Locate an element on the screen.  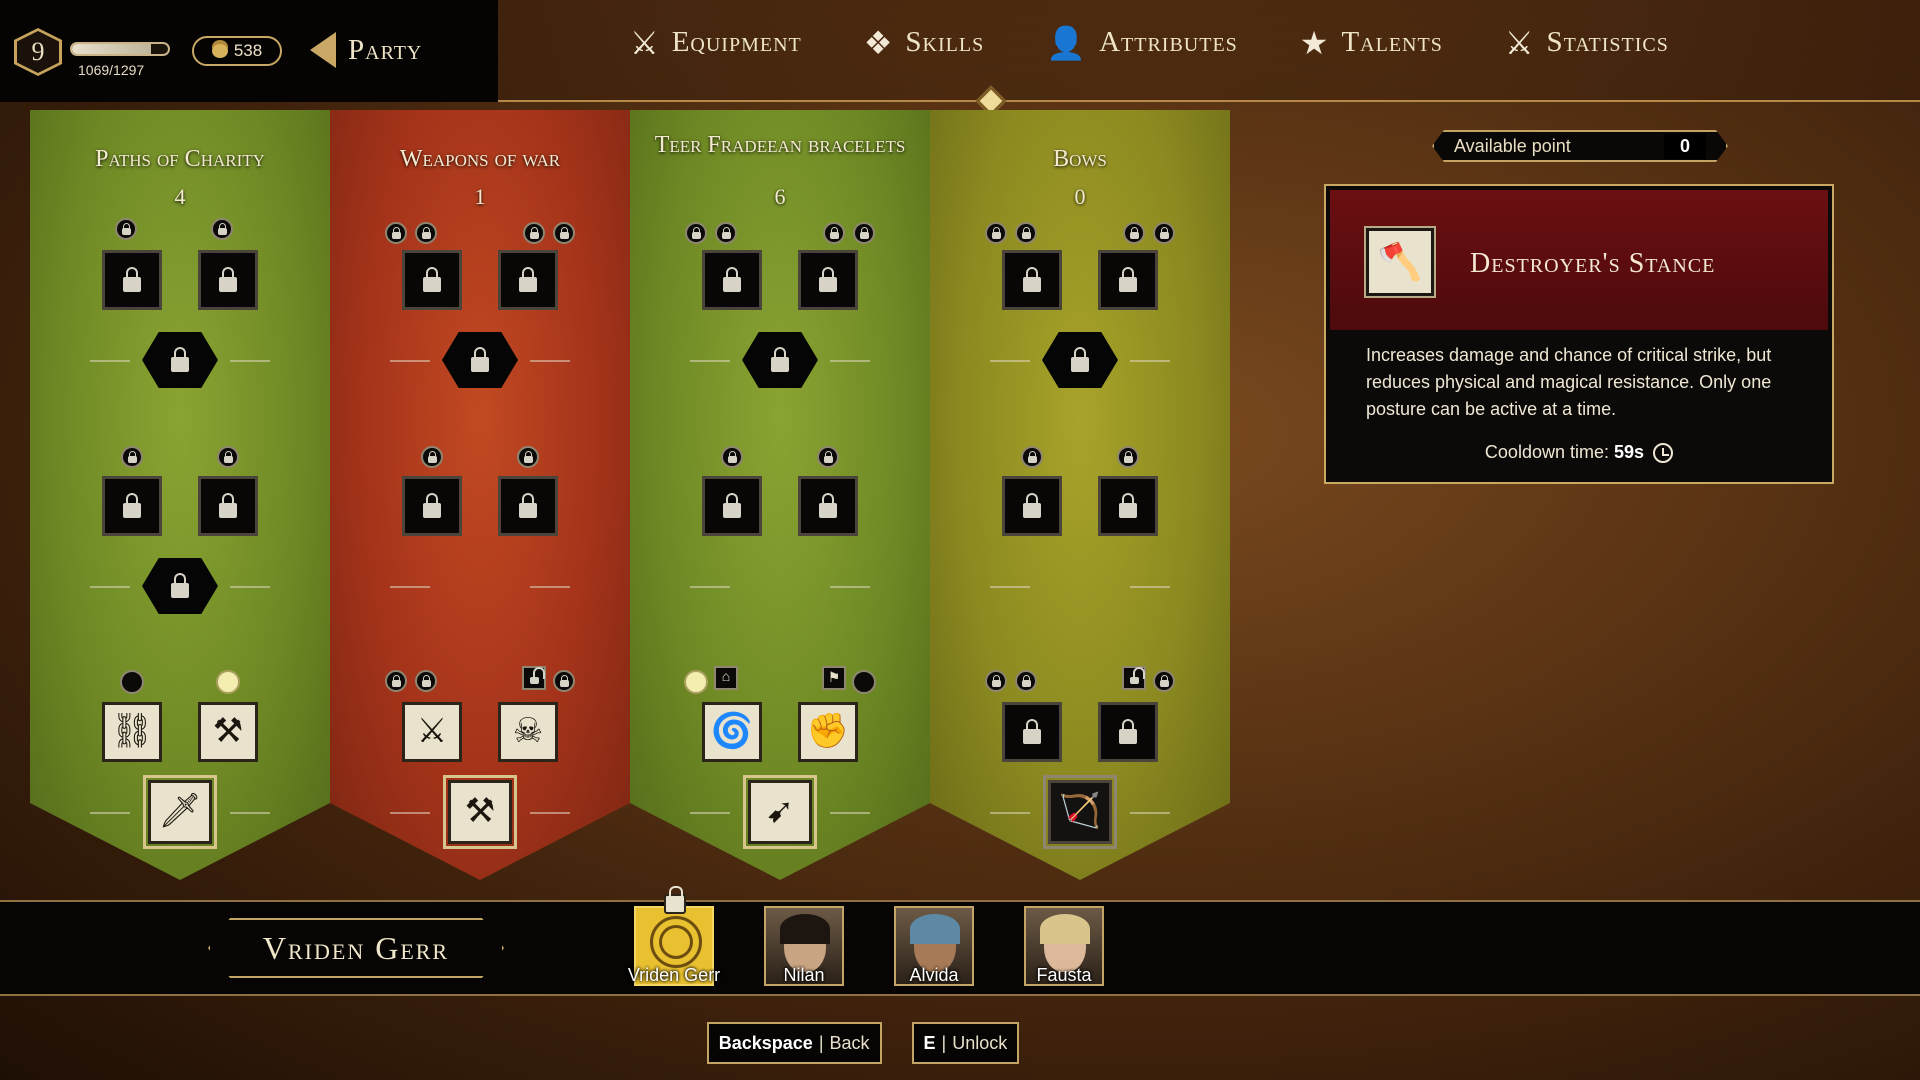
back-button: Backspace | Back is located at coordinates (794, 1043).